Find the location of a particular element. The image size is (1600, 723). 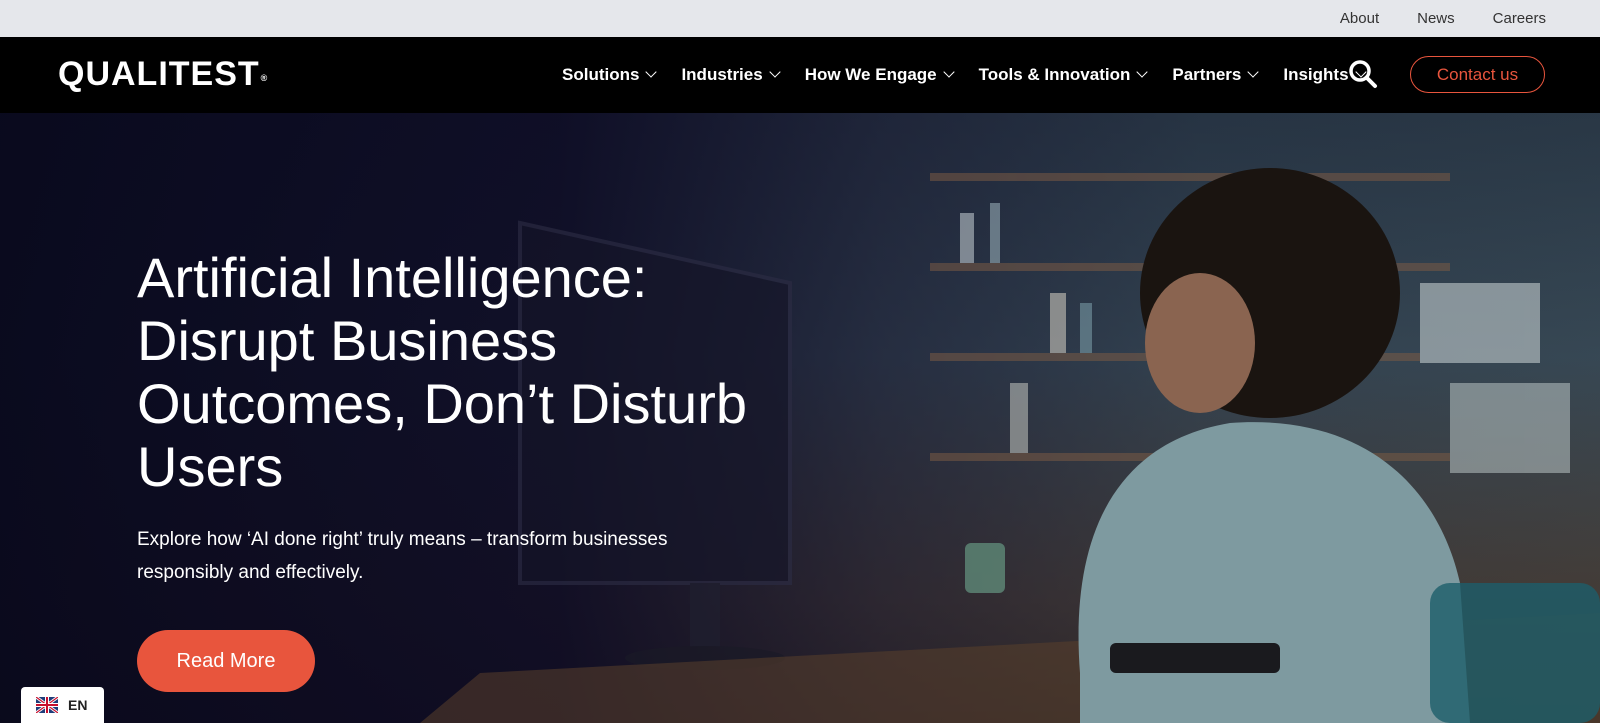

search-icon is located at coordinates (1363, 74).